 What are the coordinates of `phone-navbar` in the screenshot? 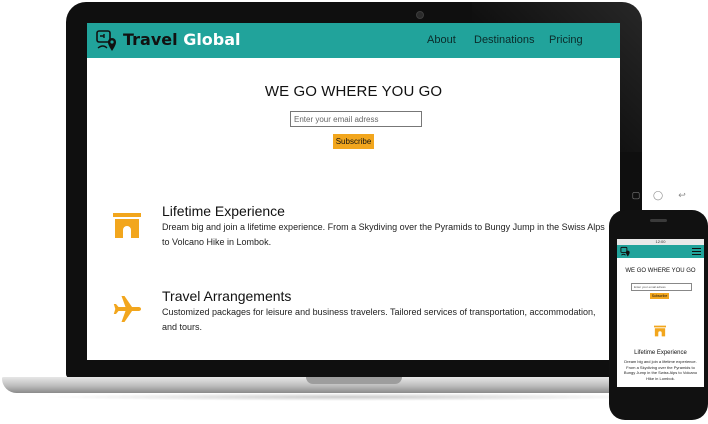 It's located at (660, 251).